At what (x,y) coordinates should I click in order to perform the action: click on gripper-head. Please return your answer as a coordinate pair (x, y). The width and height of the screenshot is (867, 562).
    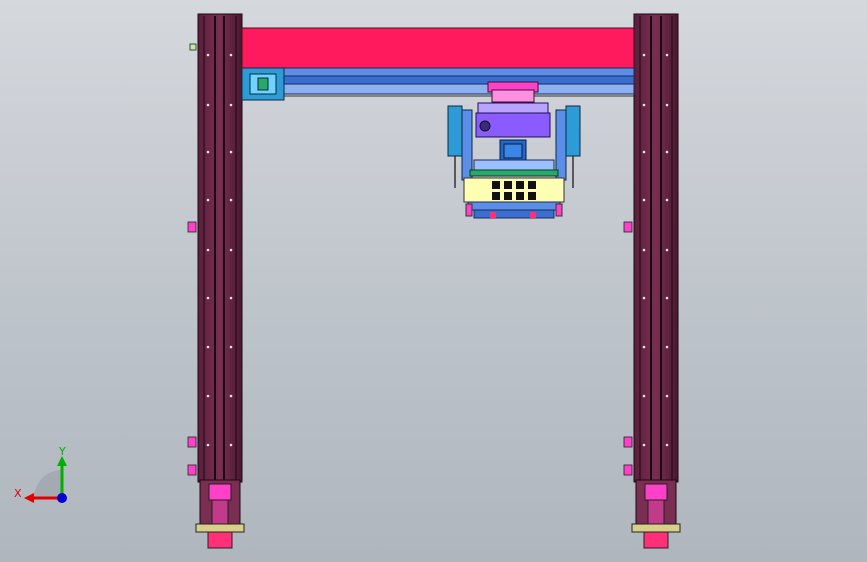
    Looking at the image, I should click on (514, 150).